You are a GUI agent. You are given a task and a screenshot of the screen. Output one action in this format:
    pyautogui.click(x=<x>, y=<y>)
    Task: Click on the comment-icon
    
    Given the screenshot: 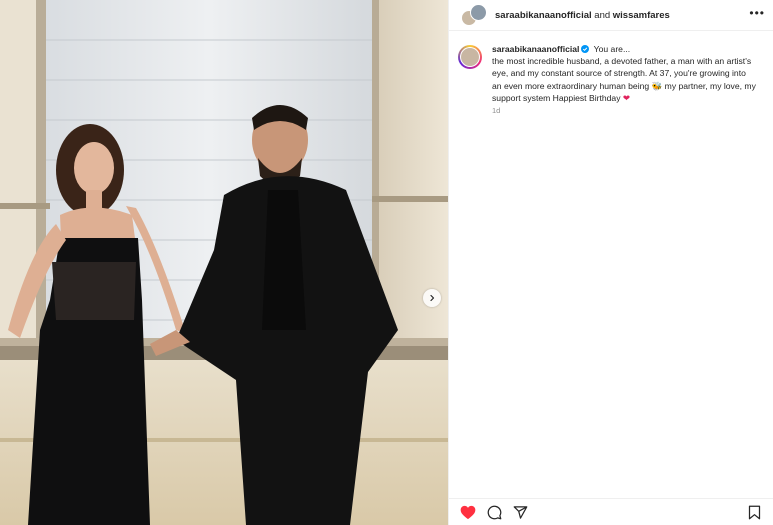 What is the action you would take?
    pyautogui.click(x=494, y=512)
    